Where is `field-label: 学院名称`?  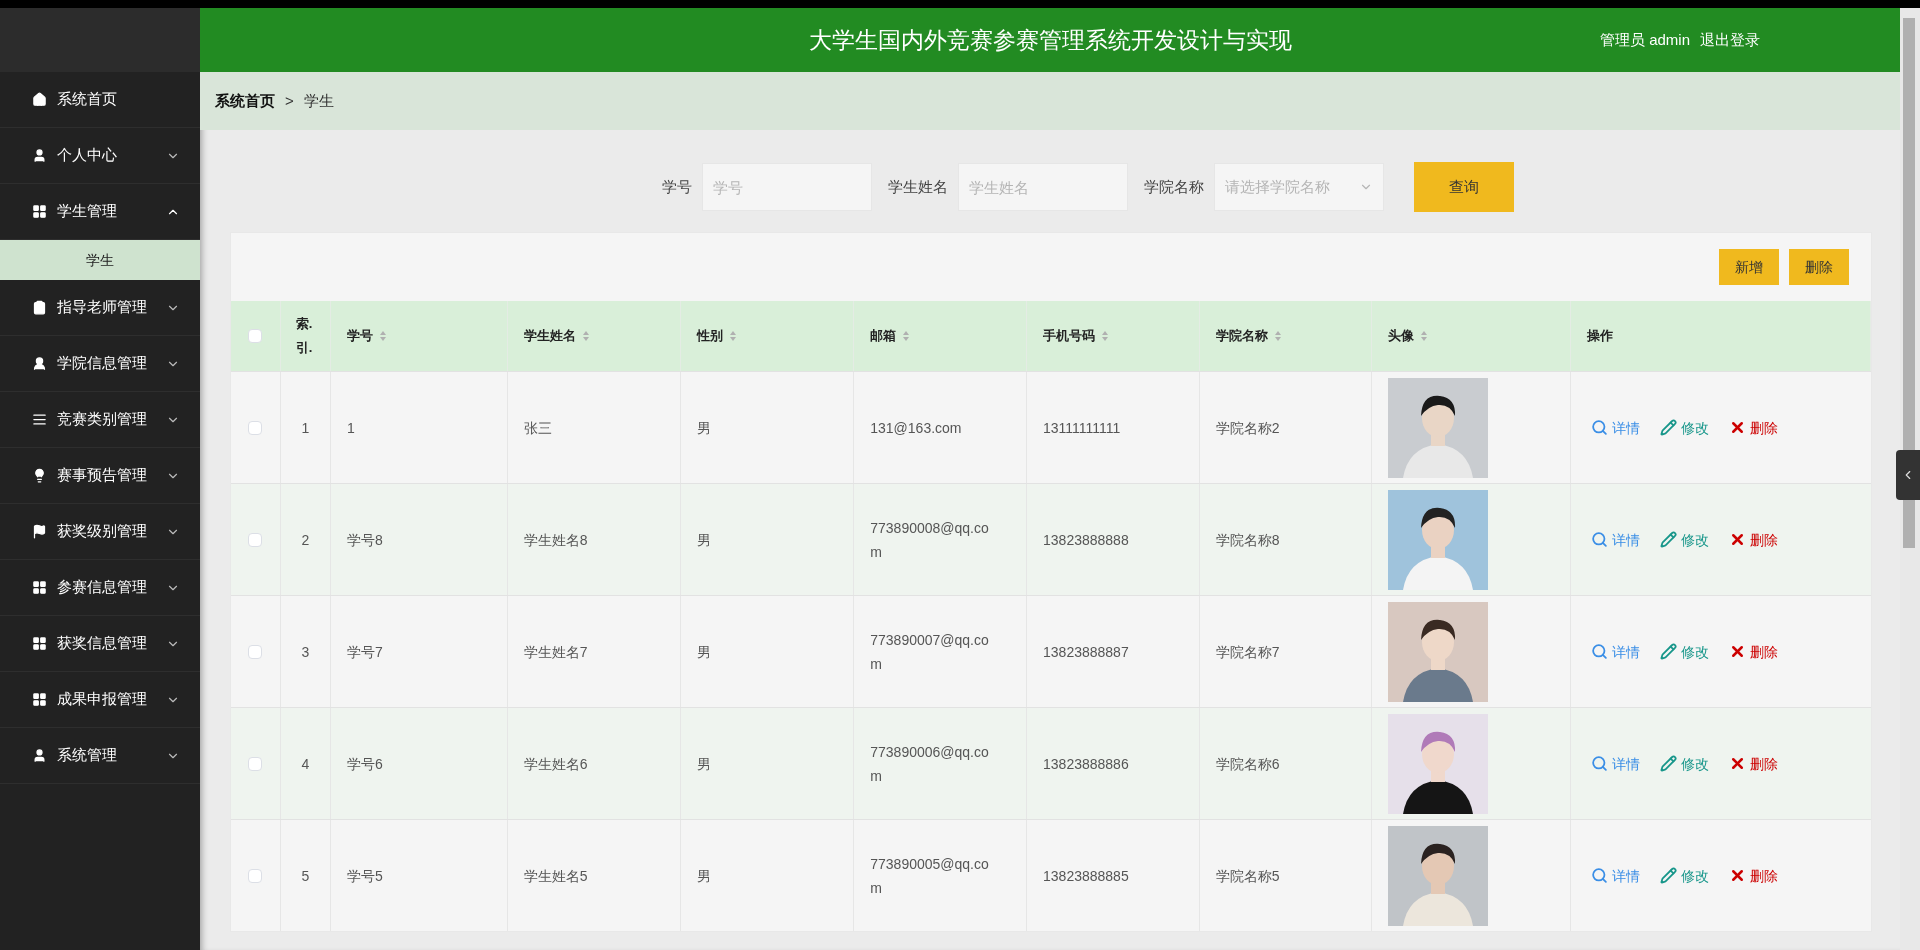 field-label: 学院名称 is located at coordinates (1174, 186).